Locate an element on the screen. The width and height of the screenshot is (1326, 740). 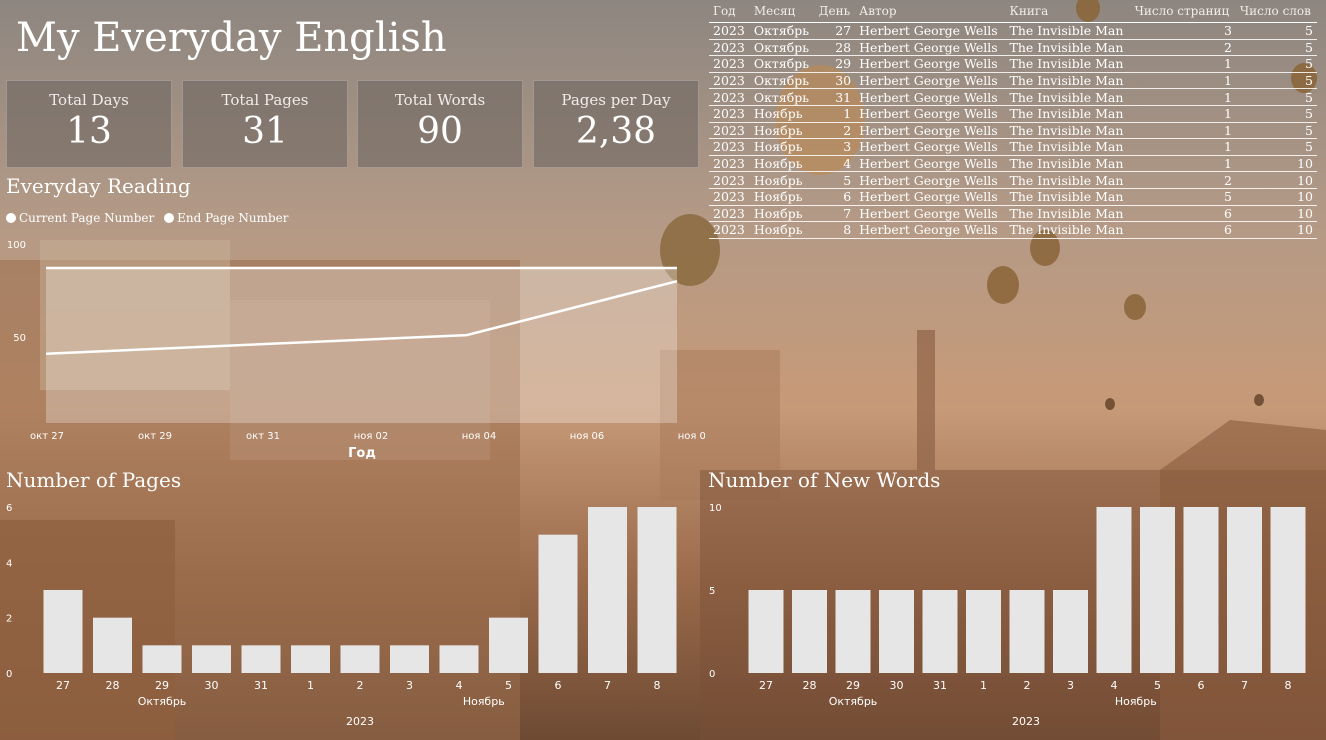
y-tick-label: 6 is located at coordinates (9, 508).